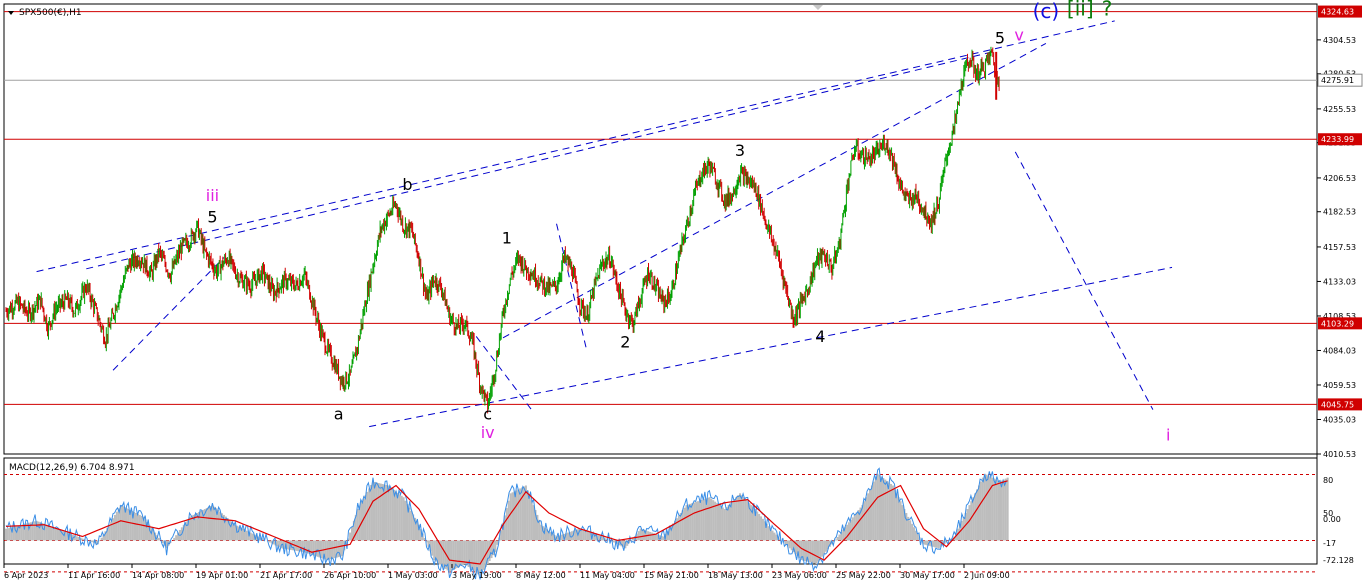 Image resolution: width=1366 pixels, height=588 pixels. What do you see at coordinates (735, 575) in the screenshot?
I see `time-tick-label: 18 May 13:00` at bounding box center [735, 575].